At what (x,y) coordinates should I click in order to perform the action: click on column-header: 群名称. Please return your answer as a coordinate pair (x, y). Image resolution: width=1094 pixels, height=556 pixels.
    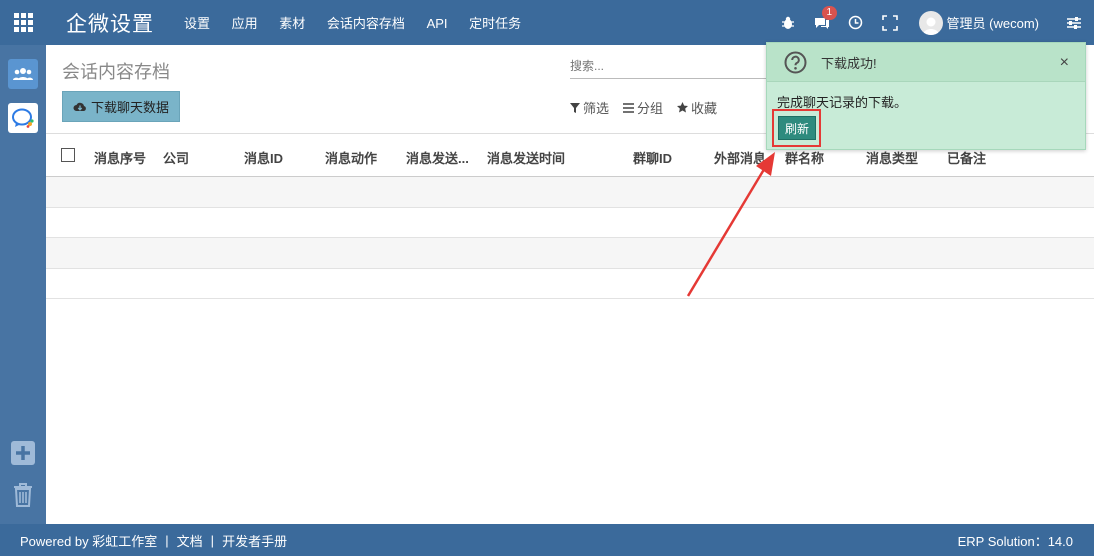
    Looking at the image, I should click on (804, 157).